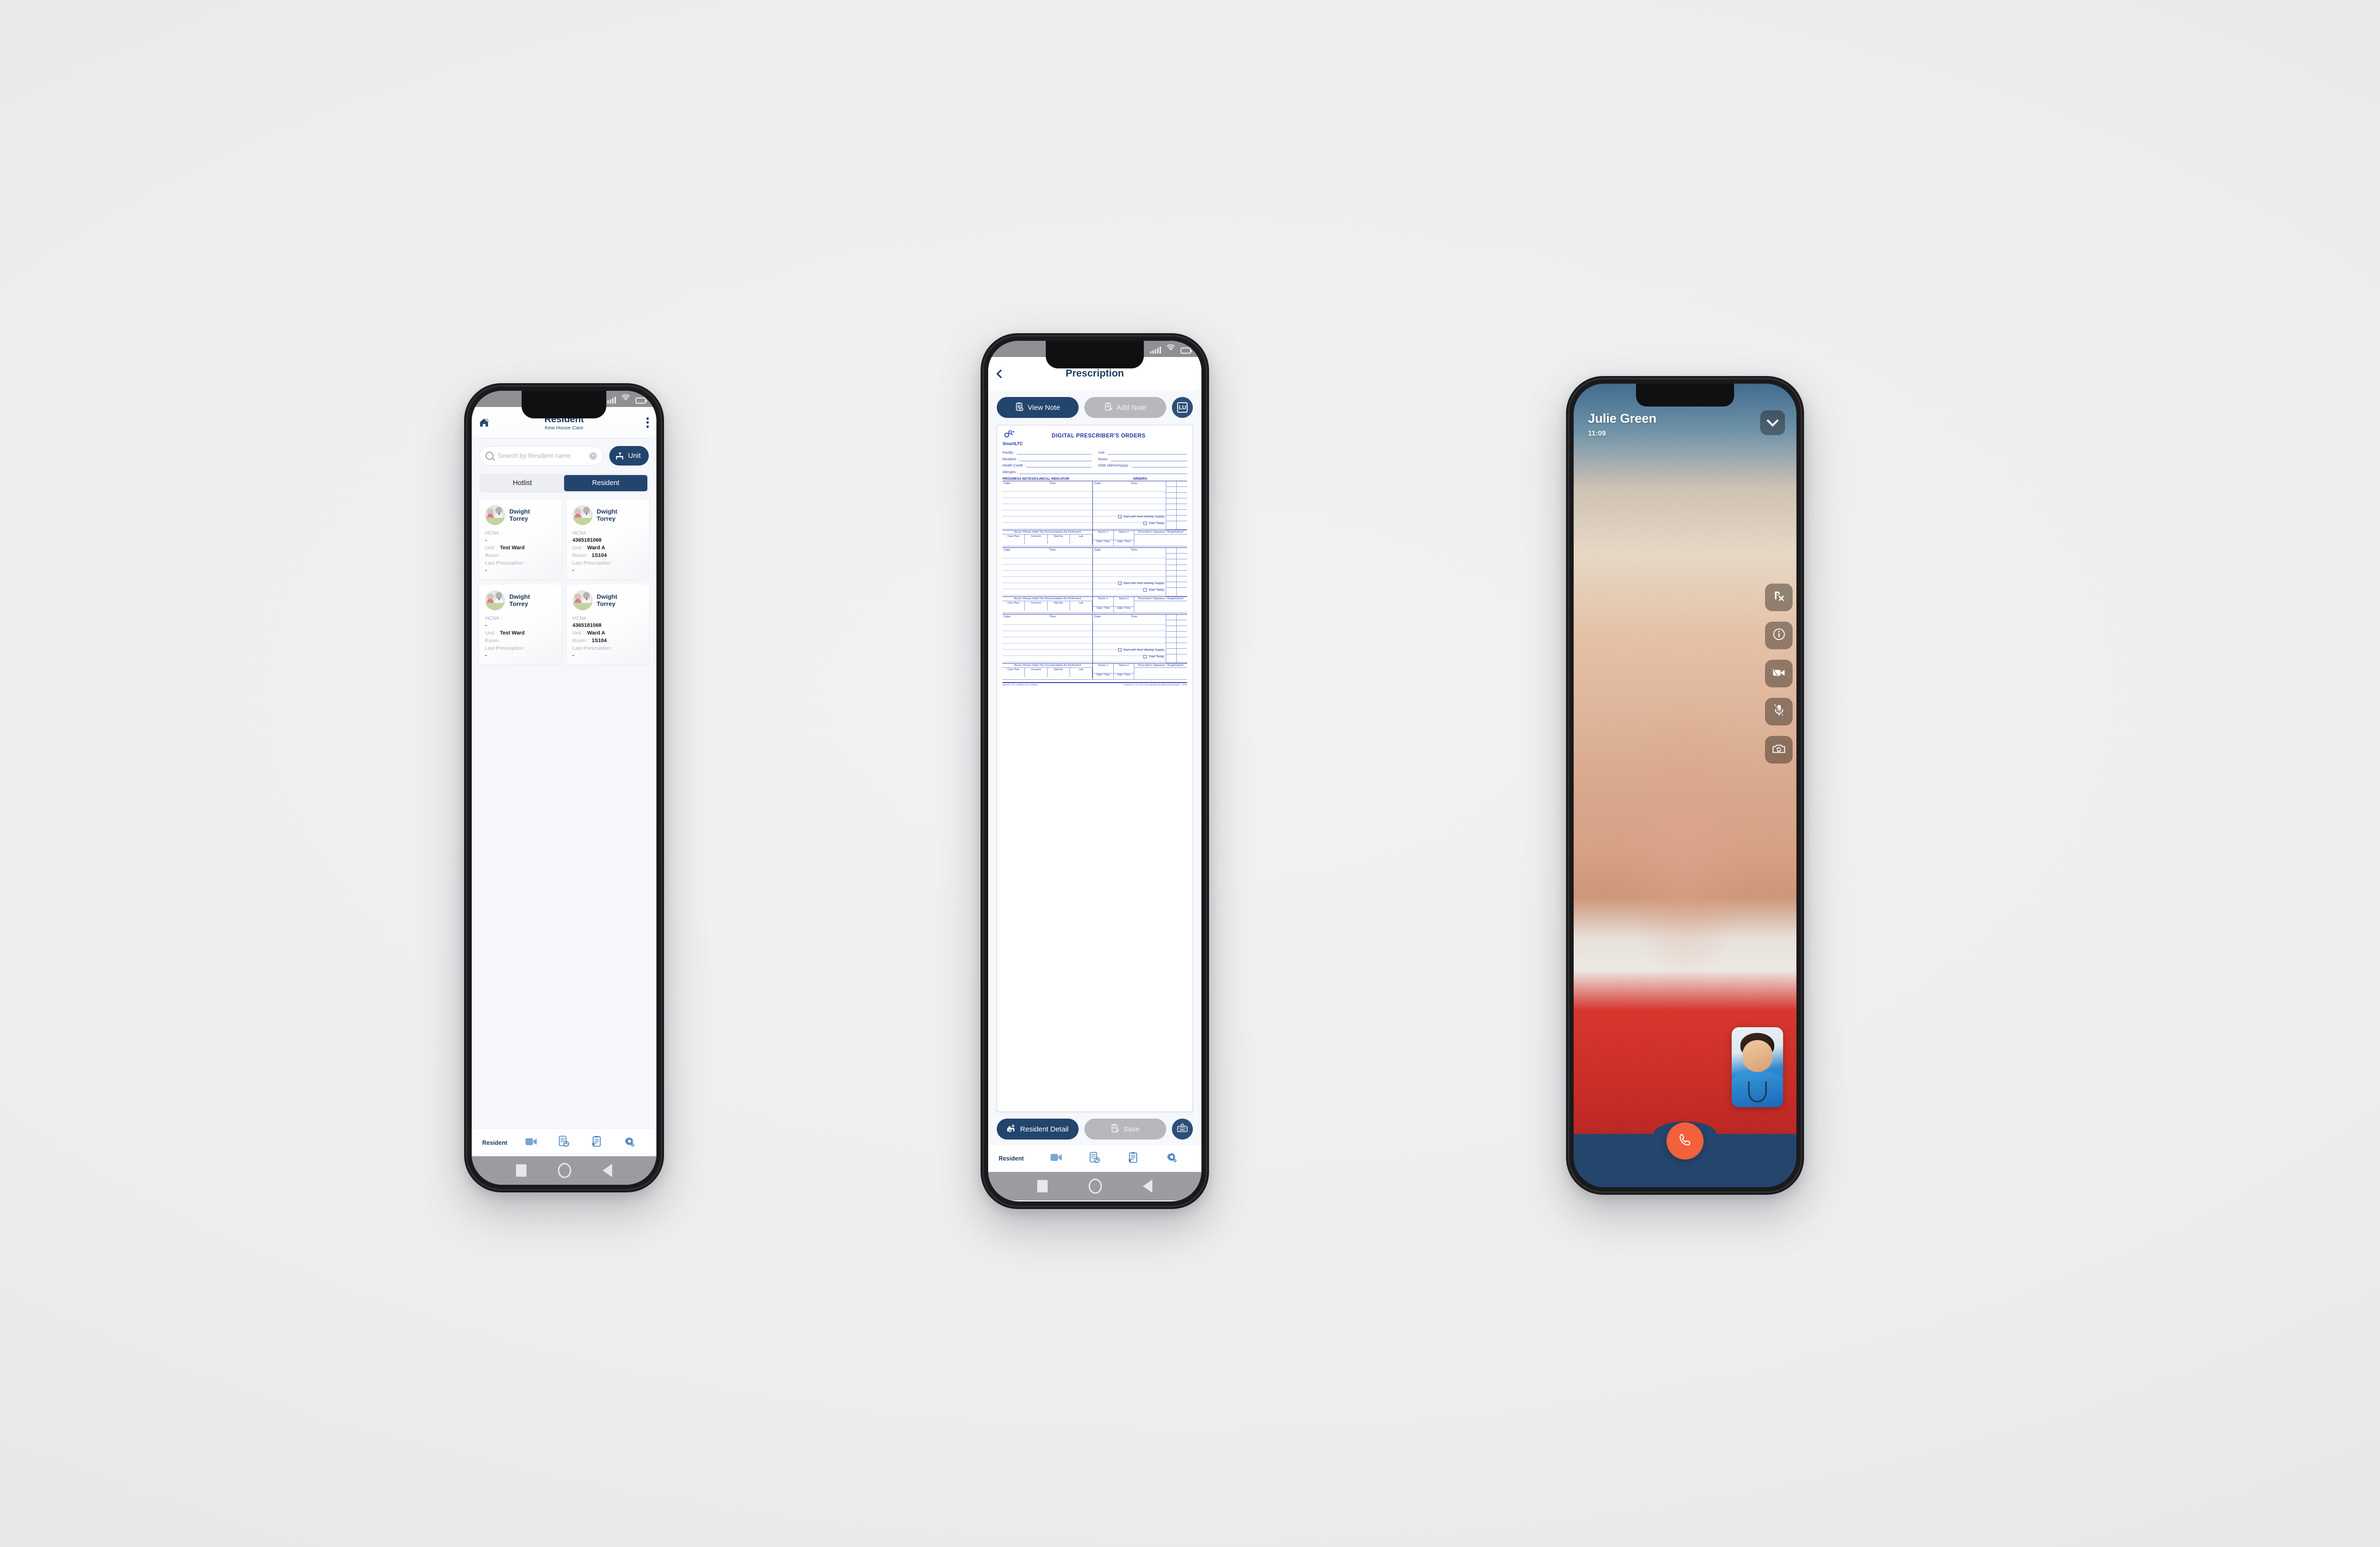 The image size is (2380, 1547). I want to click on clear-search-icon: ×, so click(593, 456).